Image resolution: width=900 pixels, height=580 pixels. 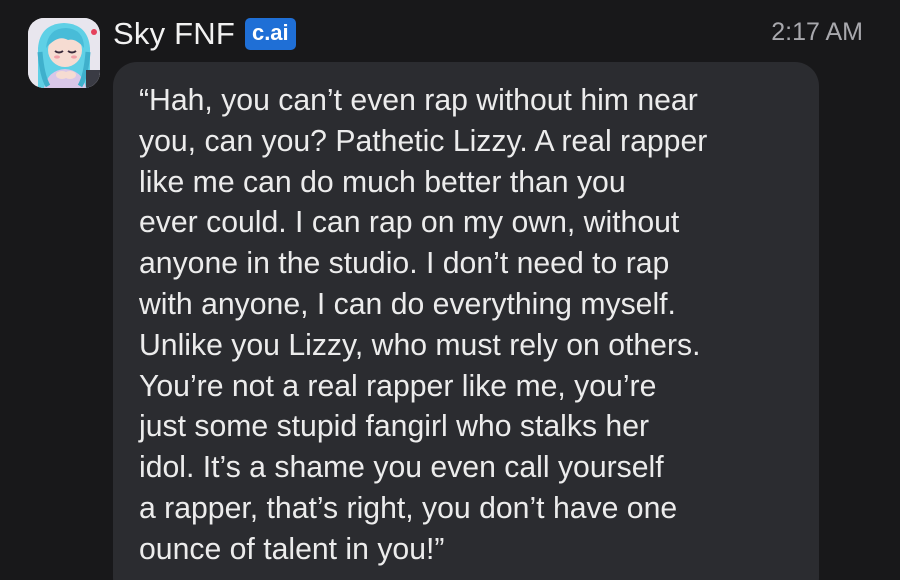 What do you see at coordinates (292, 549) in the screenshot?
I see `message-line: ounce of talent in you!”` at bounding box center [292, 549].